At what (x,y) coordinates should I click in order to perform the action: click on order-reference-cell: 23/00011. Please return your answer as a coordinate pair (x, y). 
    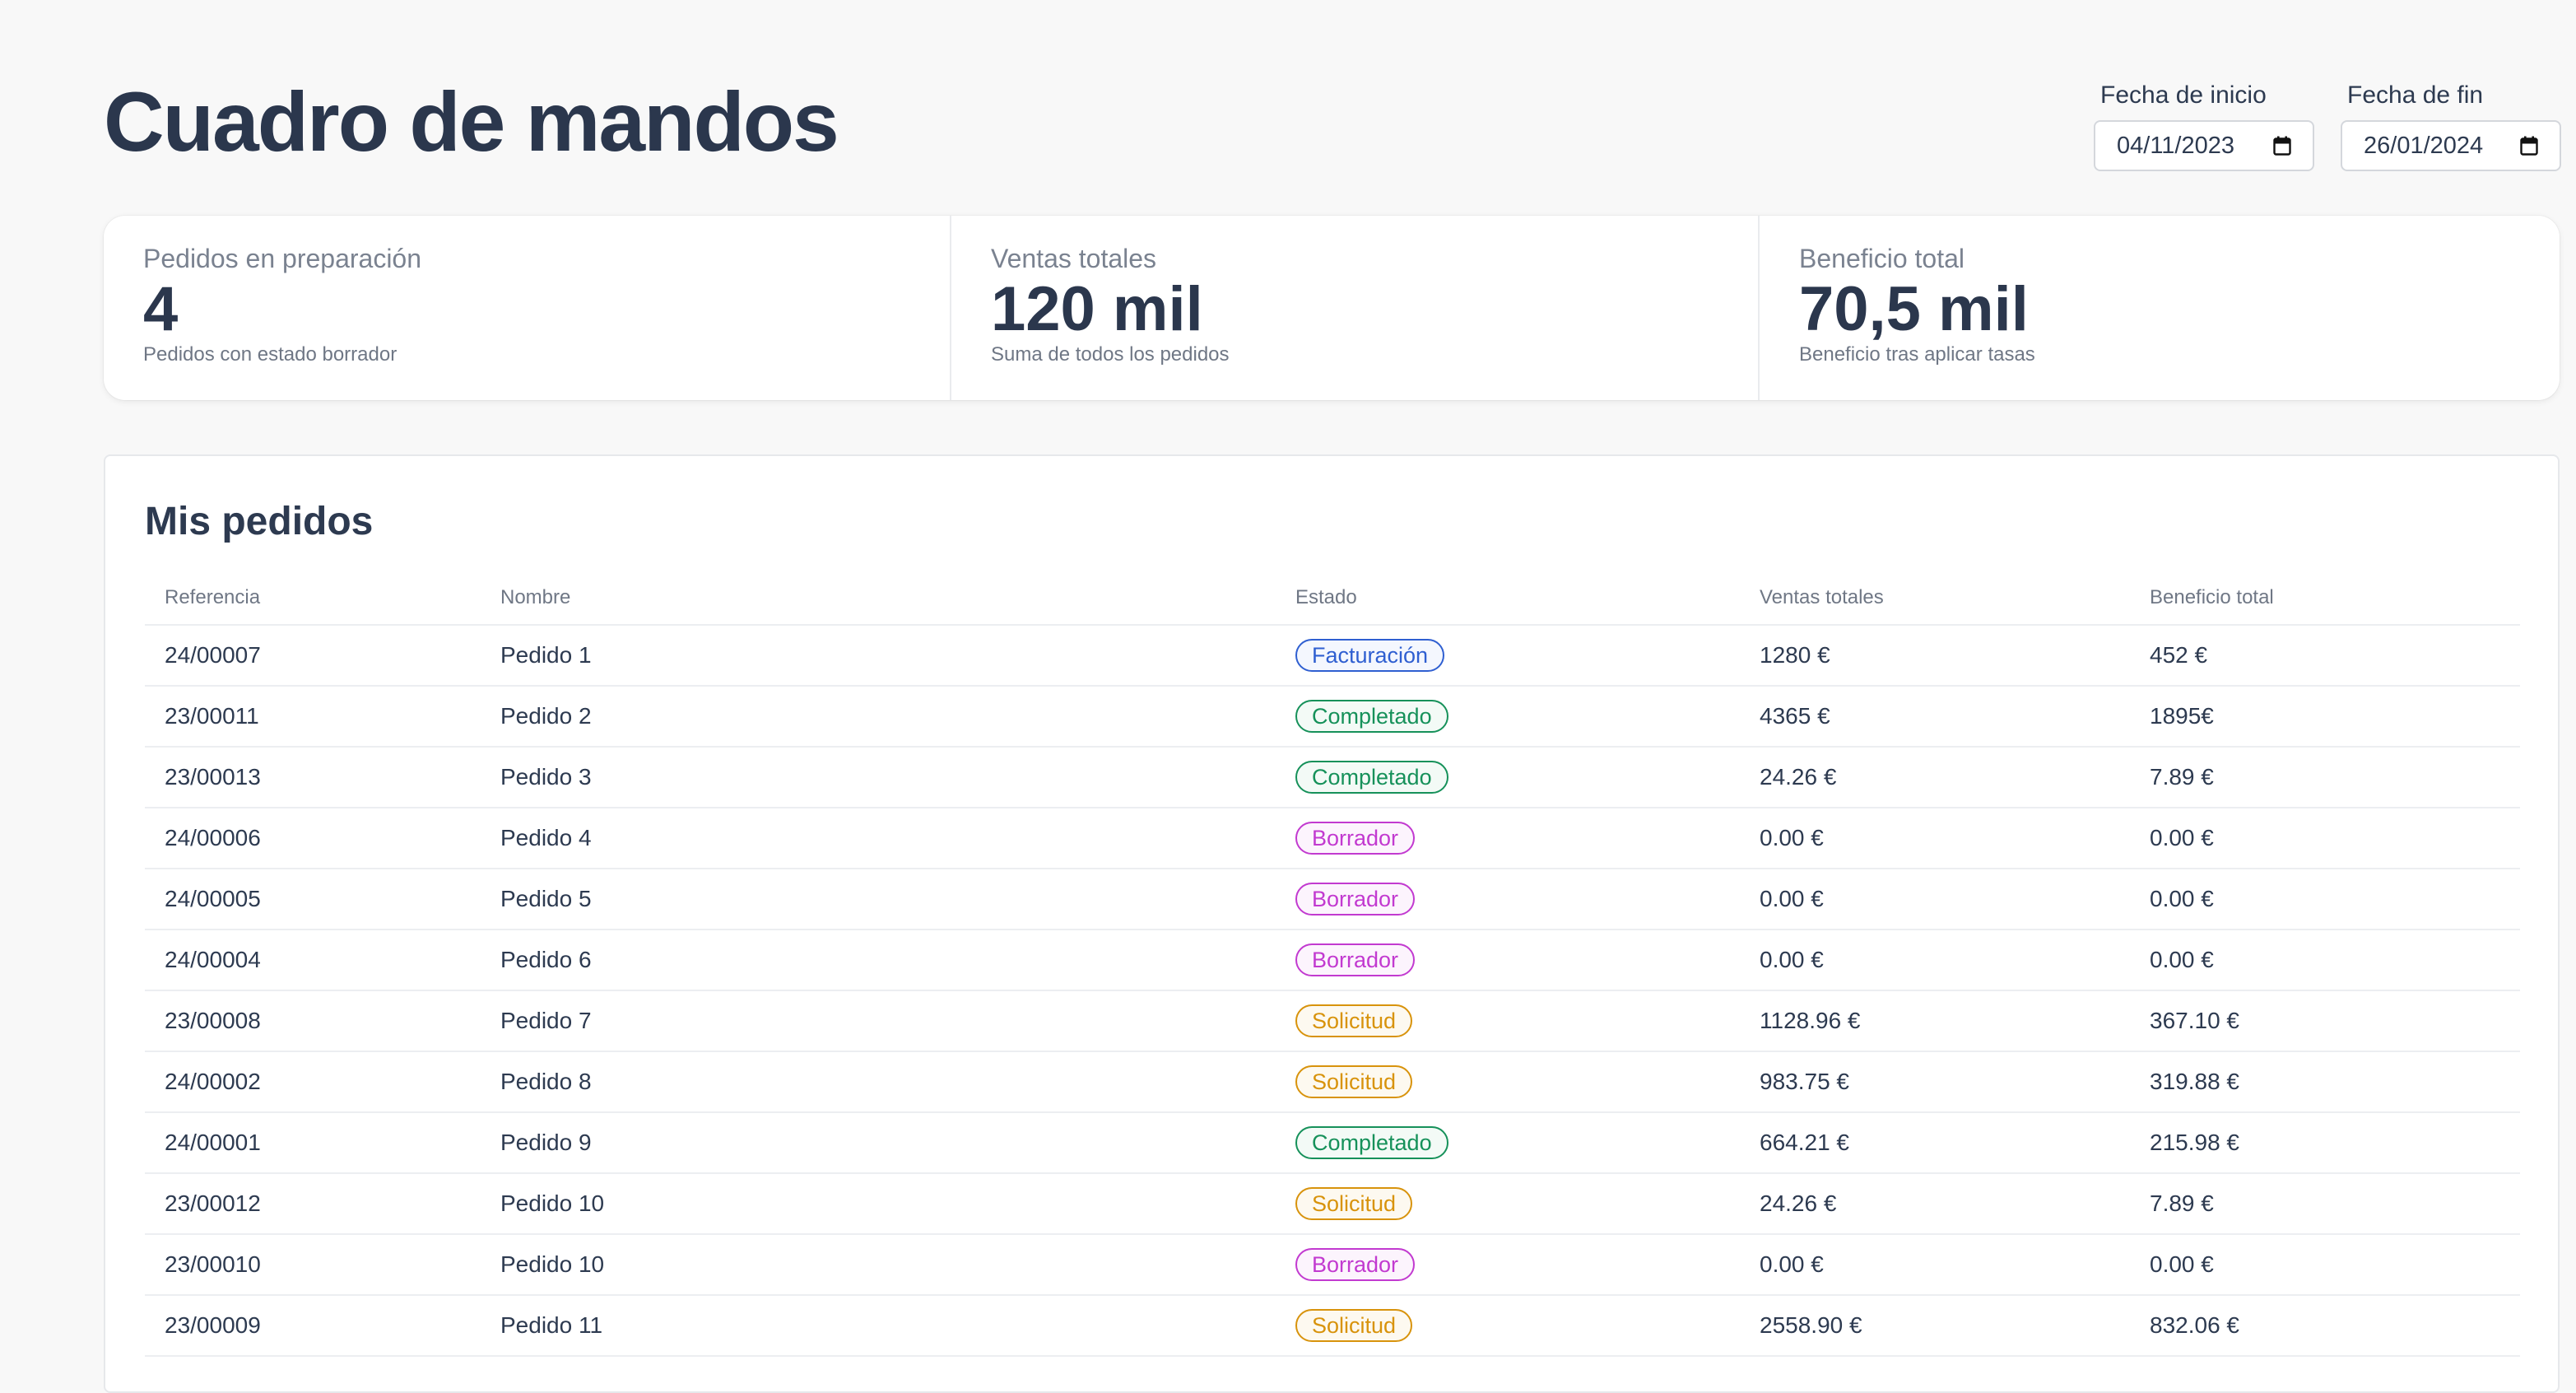
    Looking at the image, I should click on (313, 717).